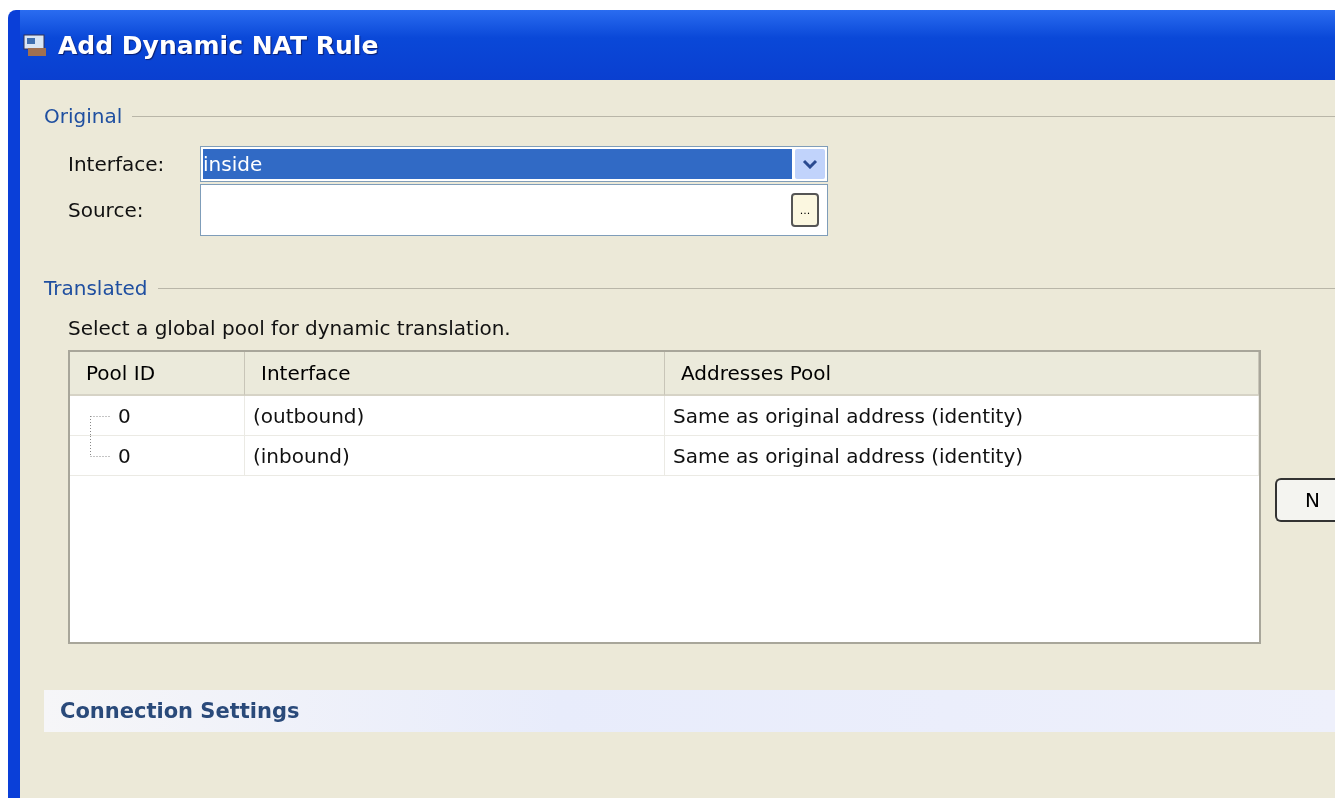 The height and width of the screenshot is (798, 1335). What do you see at coordinates (1305, 500) in the screenshot?
I see `side-button: N` at bounding box center [1305, 500].